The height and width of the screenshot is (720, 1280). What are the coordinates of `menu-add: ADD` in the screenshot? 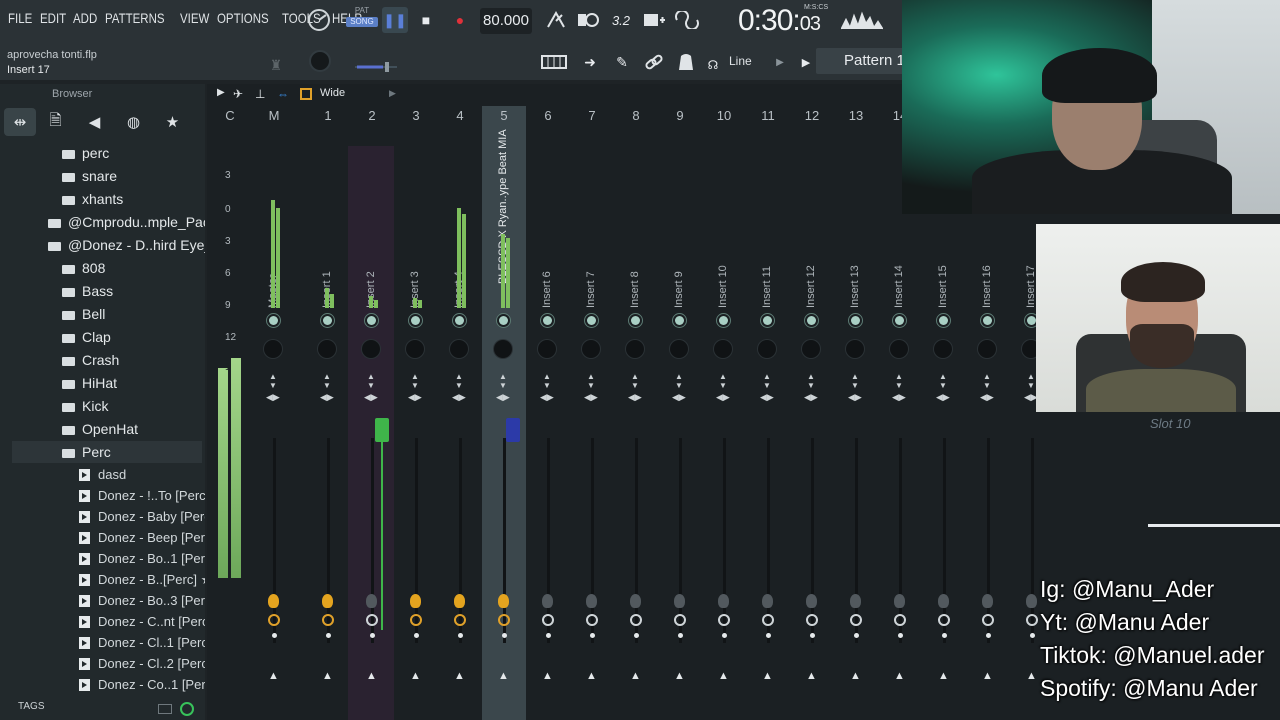 It's located at (85, 18).